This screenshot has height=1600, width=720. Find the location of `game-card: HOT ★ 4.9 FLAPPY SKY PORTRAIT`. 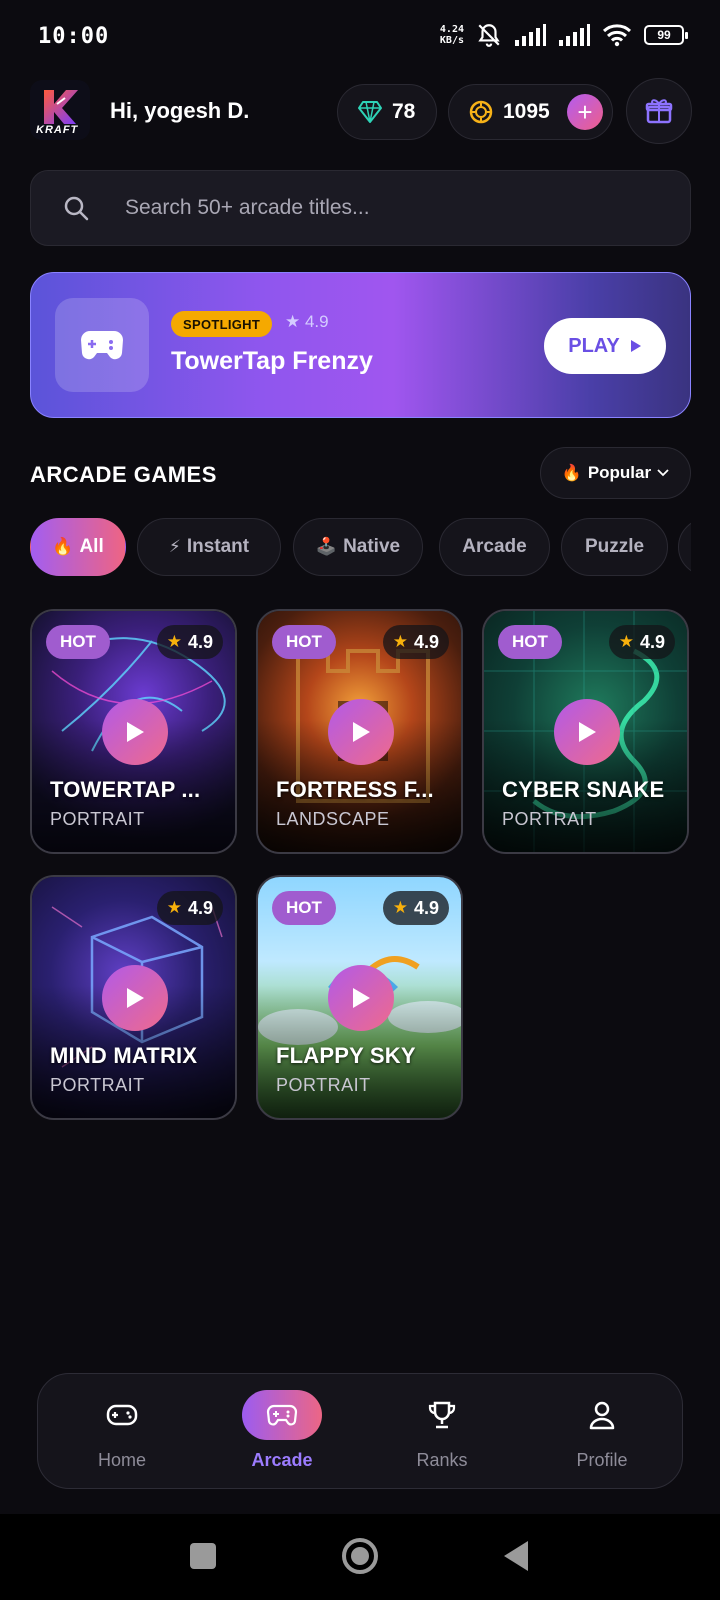

game-card: HOT ★ 4.9 FLAPPY SKY PORTRAIT is located at coordinates (359, 997).